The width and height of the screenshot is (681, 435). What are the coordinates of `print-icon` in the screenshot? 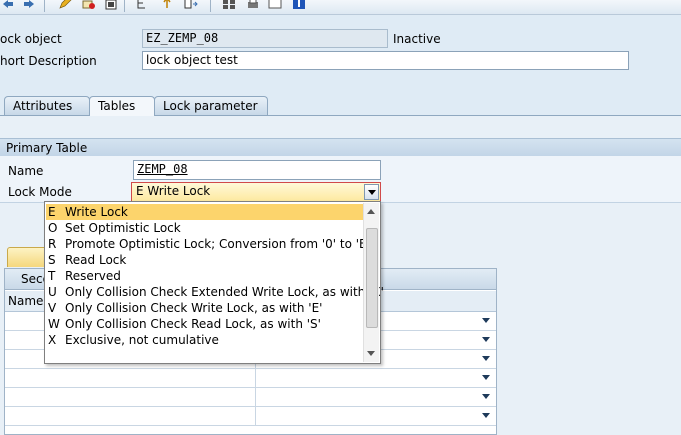 It's located at (253, 5).